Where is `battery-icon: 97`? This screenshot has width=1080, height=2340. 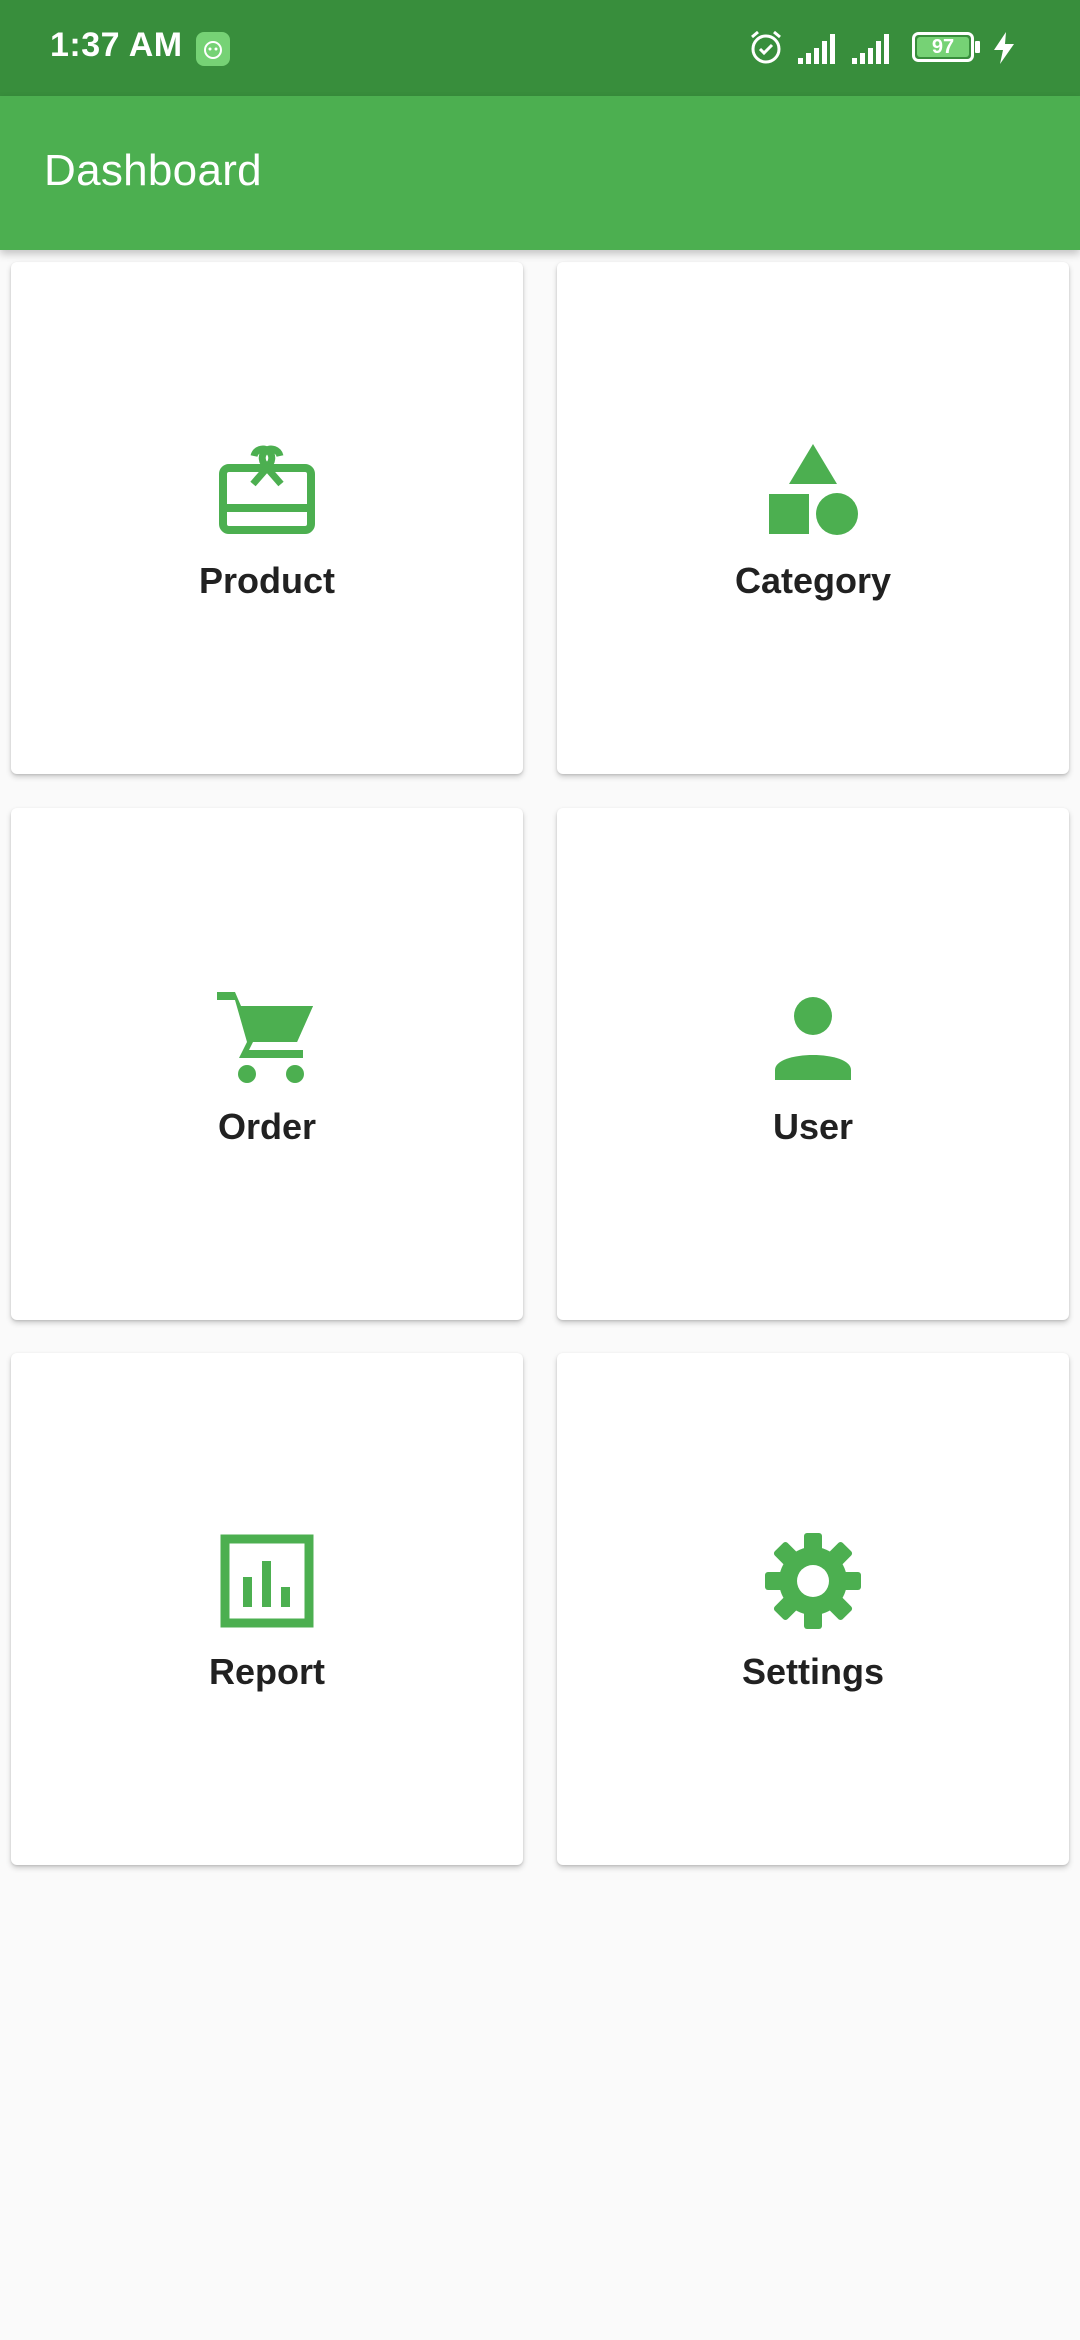 battery-icon: 97 is located at coordinates (947, 47).